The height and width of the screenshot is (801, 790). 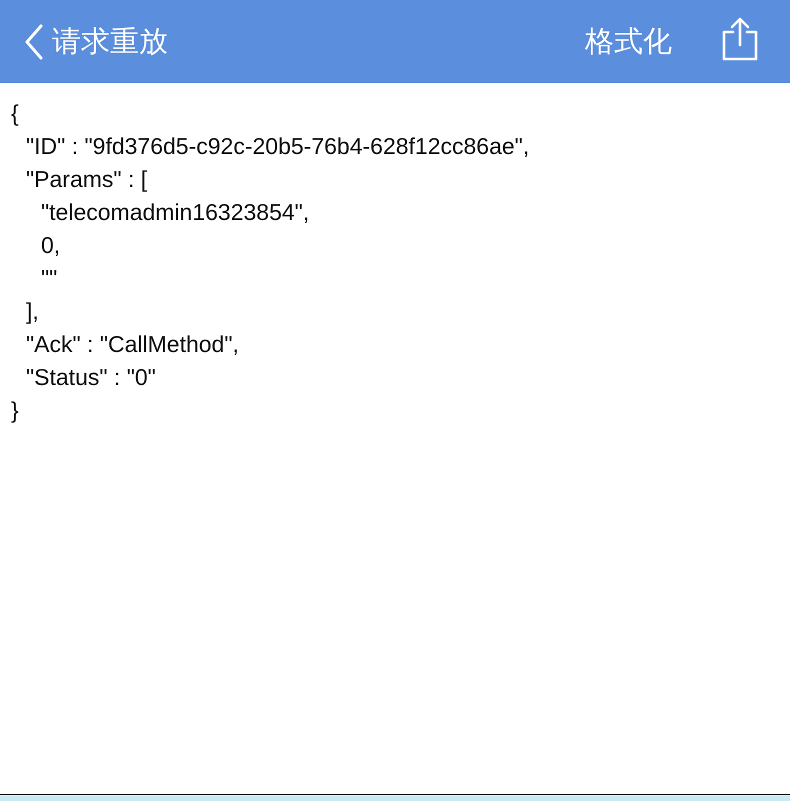 I want to click on back-button: 请求重放, so click(x=96, y=42).